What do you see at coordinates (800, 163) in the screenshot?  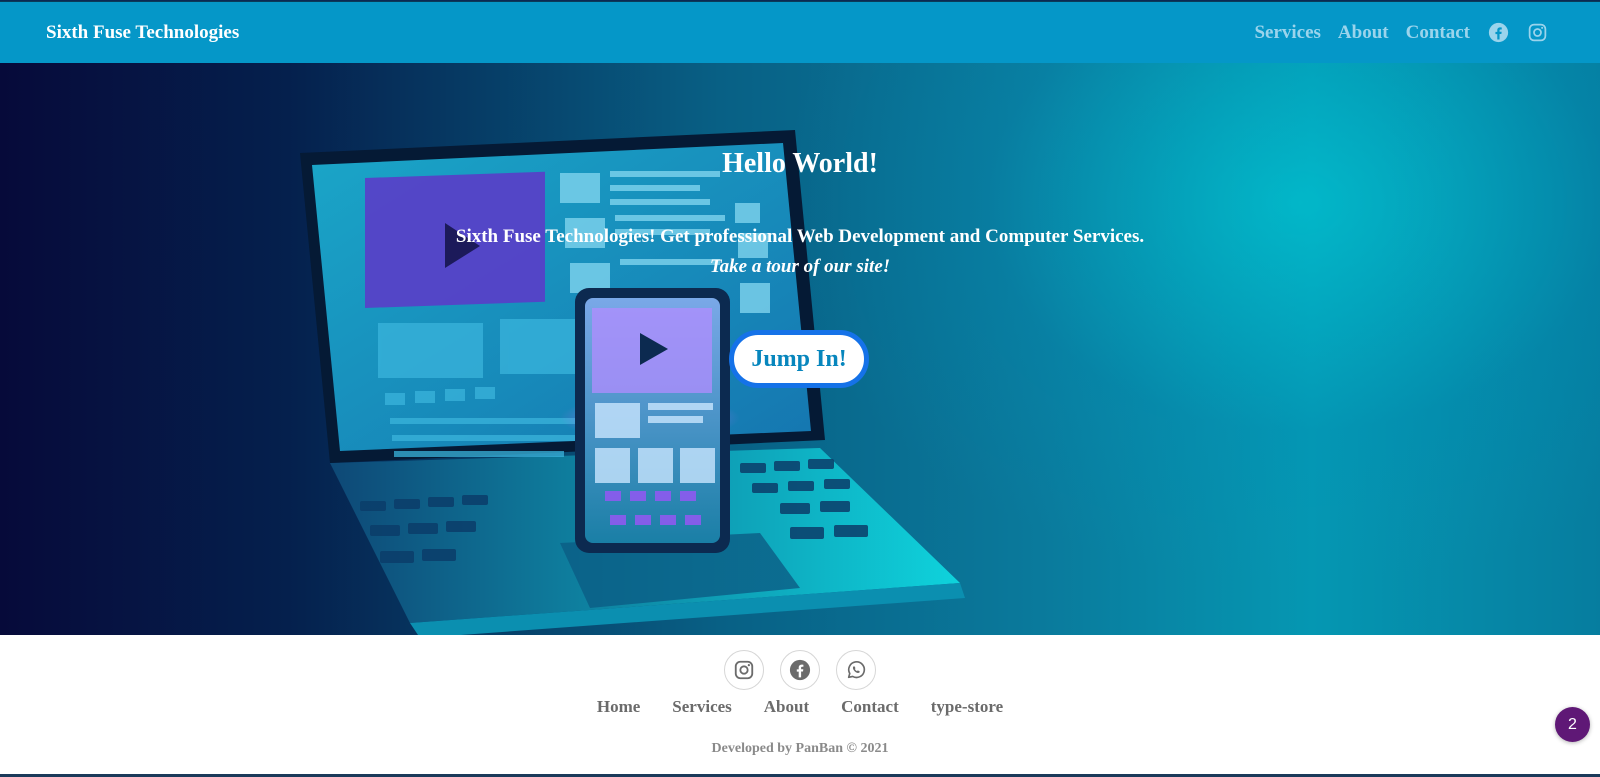 I see `hero-title: Hello World!` at bounding box center [800, 163].